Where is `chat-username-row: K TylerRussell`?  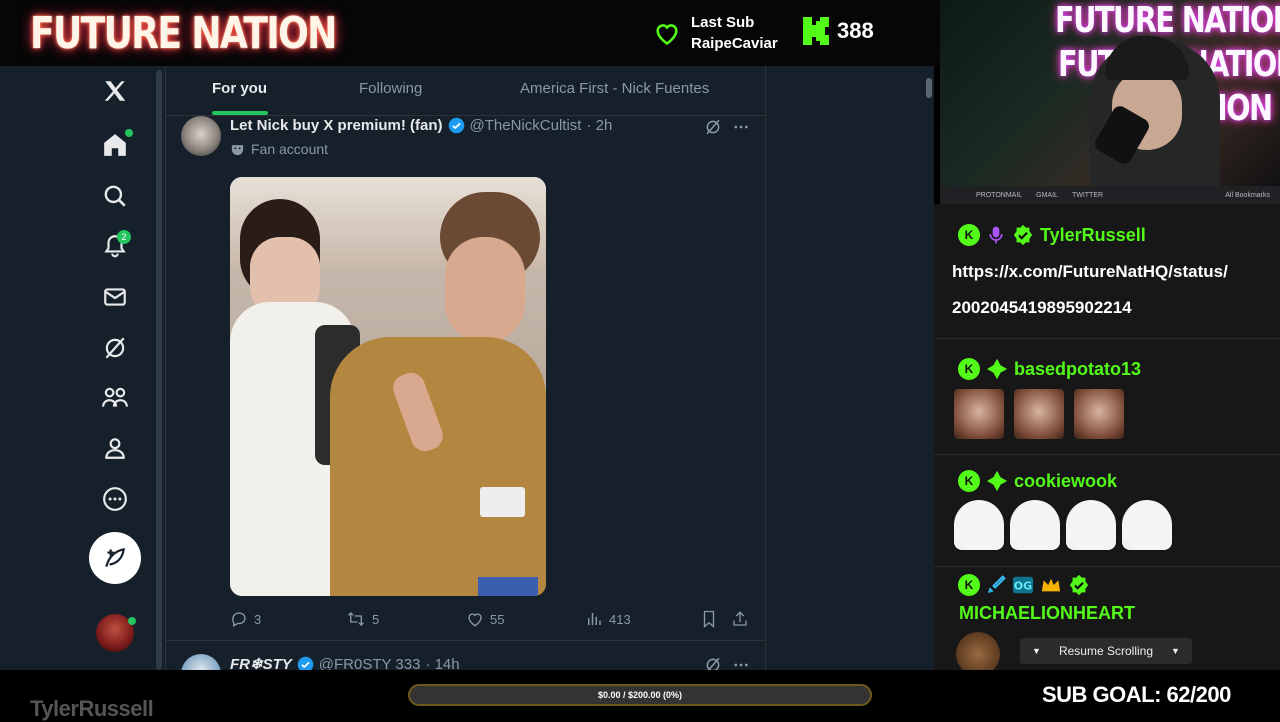 chat-username-row: K TylerRussell is located at coordinates (1052, 235).